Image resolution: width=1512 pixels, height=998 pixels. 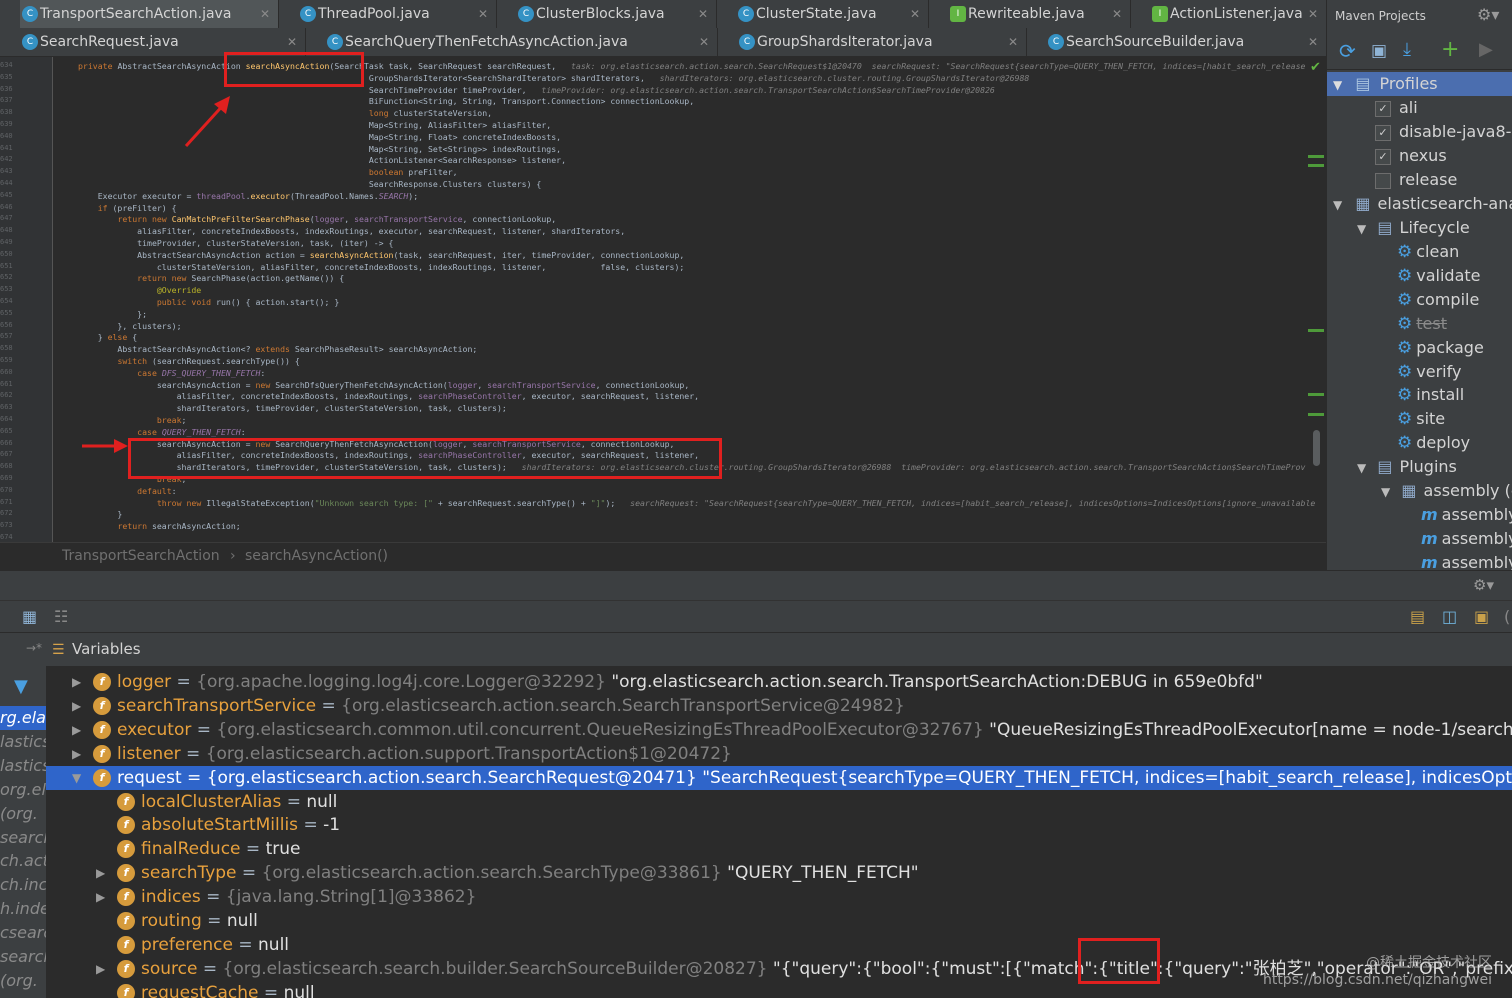 What do you see at coordinates (779, 849) in the screenshot?
I see `variable-row: f finalReduce = true` at bounding box center [779, 849].